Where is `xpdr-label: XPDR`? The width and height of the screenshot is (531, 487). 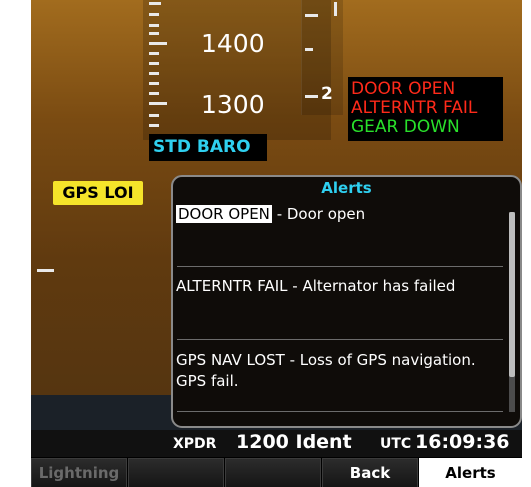
xpdr-label: XPDR is located at coordinates (195, 444).